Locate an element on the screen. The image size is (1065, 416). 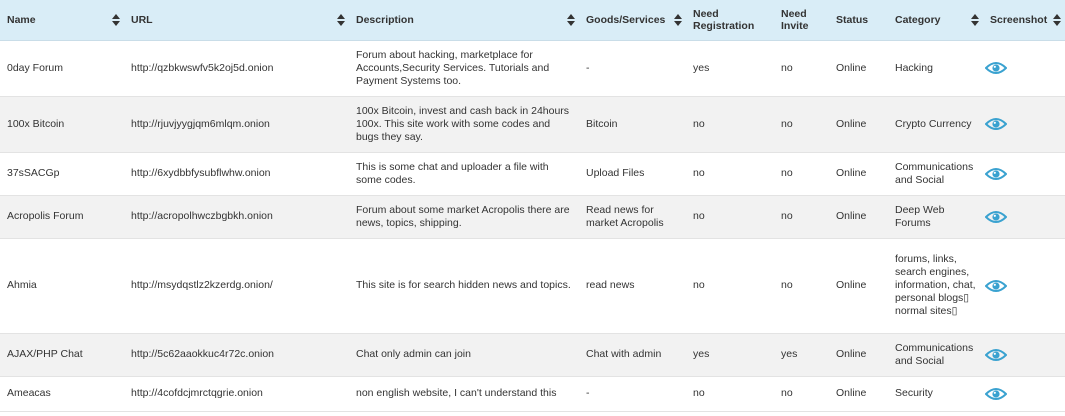
cell-description: Chat only admin can join is located at coordinates (464, 355).